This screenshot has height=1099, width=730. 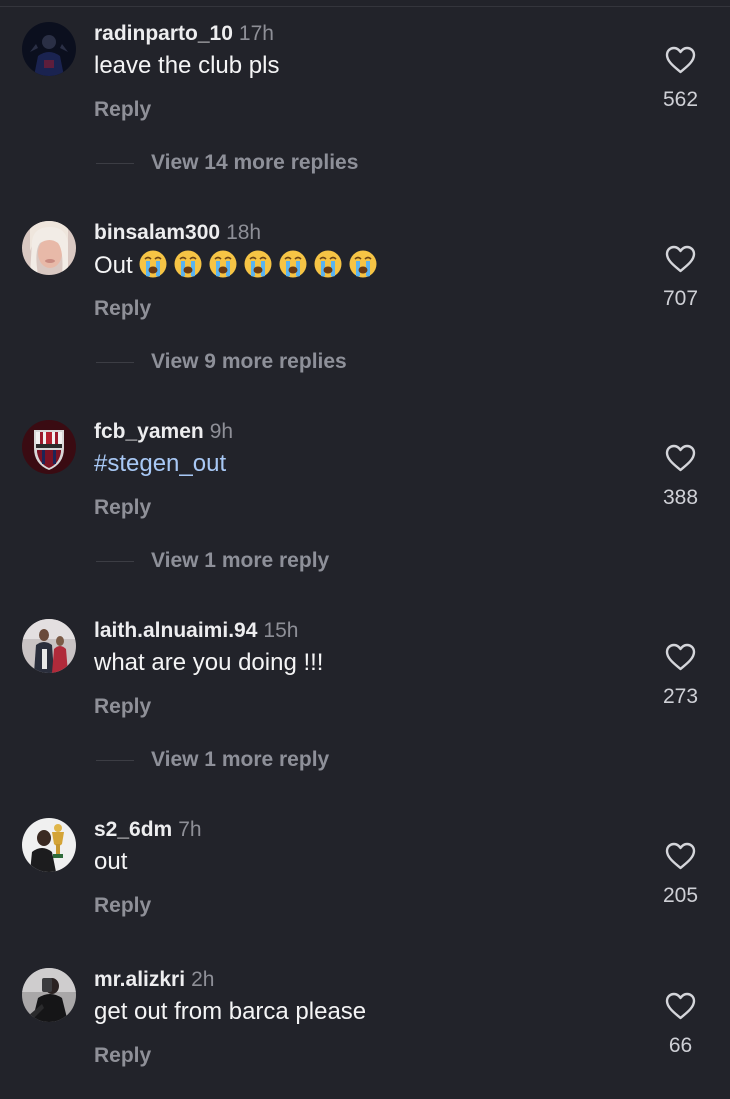 I want to click on comment-text: out, so click(x=110, y=862).